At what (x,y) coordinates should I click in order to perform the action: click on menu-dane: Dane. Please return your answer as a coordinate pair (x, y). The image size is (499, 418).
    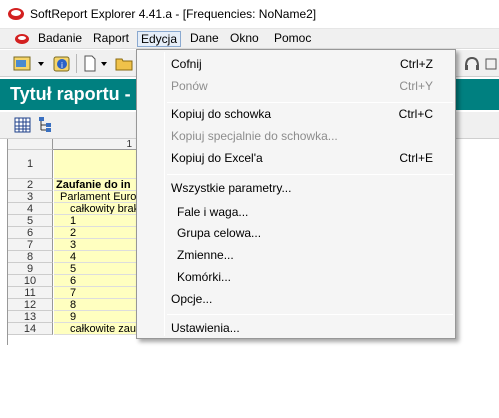
    Looking at the image, I should click on (204, 39).